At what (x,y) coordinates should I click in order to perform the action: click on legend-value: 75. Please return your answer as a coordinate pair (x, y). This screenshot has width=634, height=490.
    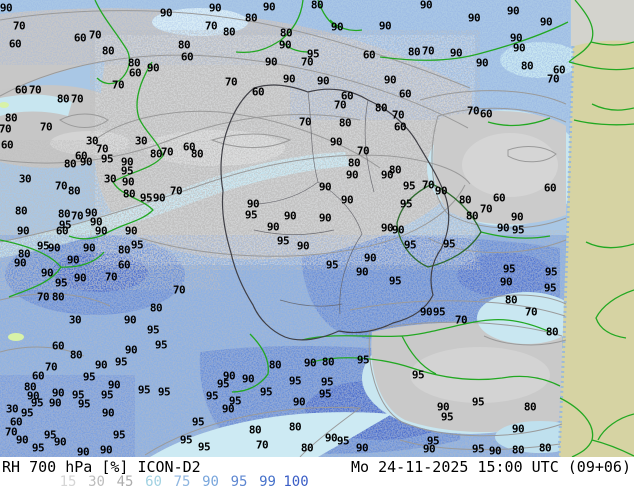
    Looking at the image, I should click on (182, 482).